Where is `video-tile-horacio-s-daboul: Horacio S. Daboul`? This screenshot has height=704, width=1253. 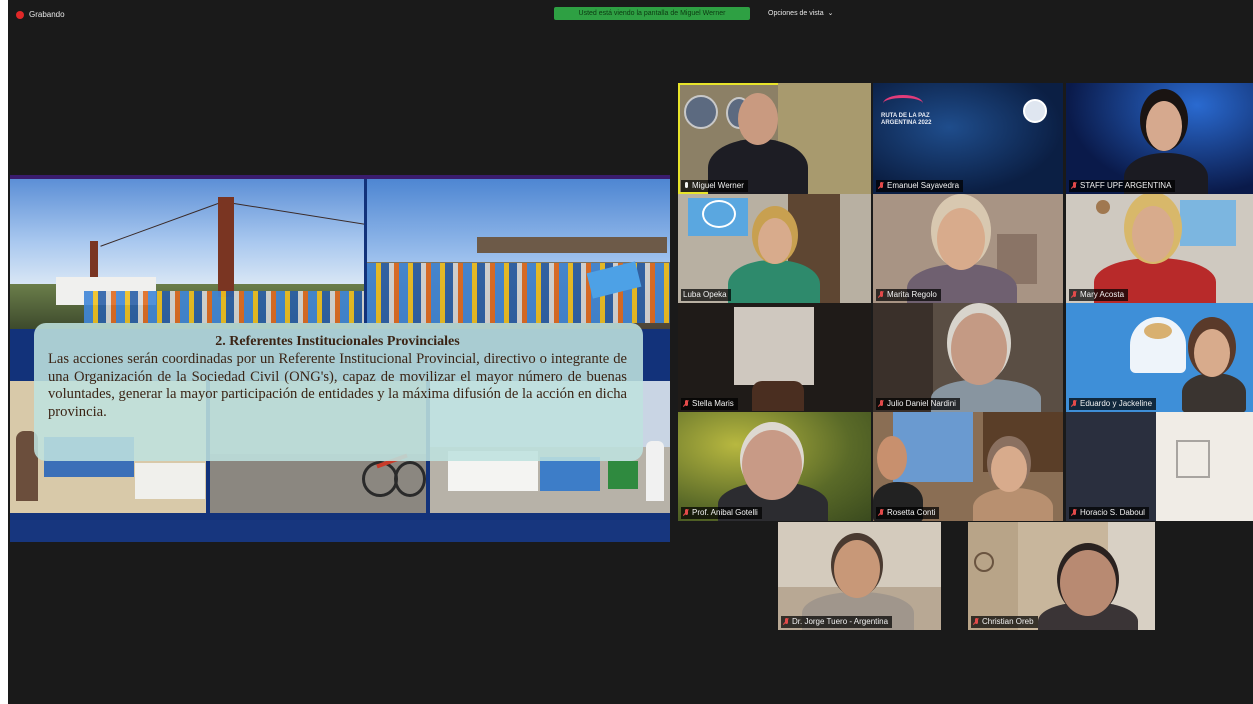
video-tile-horacio-s-daboul: Horacio S. Daboul is located at coordinates (1159, 466).